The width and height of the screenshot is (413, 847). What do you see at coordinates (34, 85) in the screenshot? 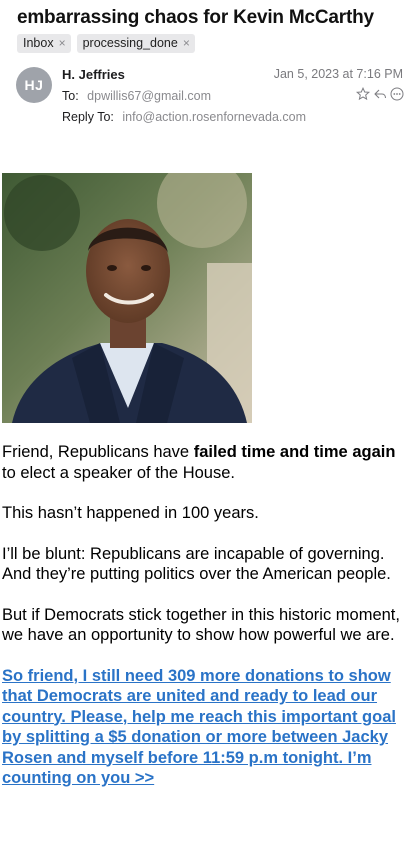
I see `avatar: HJ` at bounding box center [34, 85].